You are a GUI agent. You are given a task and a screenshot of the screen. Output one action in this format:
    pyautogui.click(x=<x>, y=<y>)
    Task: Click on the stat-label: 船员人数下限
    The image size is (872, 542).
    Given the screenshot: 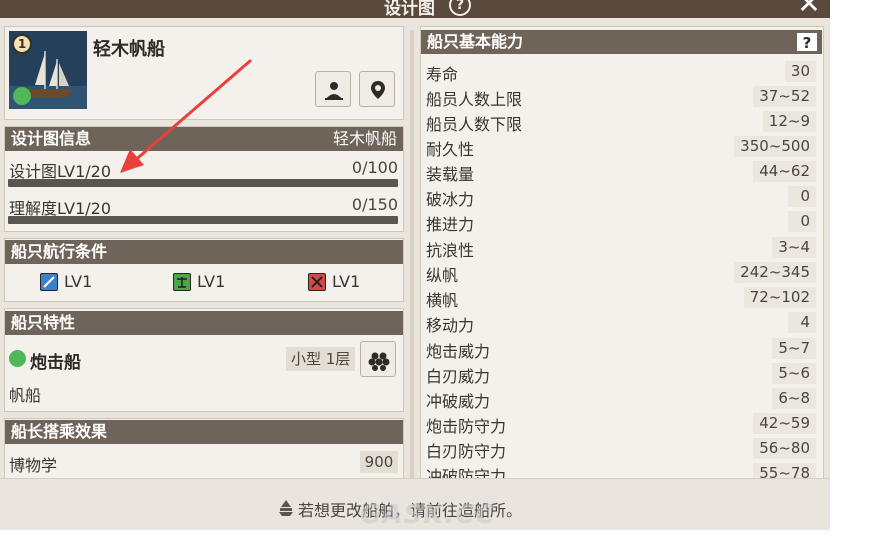 What is the action you would take?
    pyautogui.click(x=474, y=124)
    